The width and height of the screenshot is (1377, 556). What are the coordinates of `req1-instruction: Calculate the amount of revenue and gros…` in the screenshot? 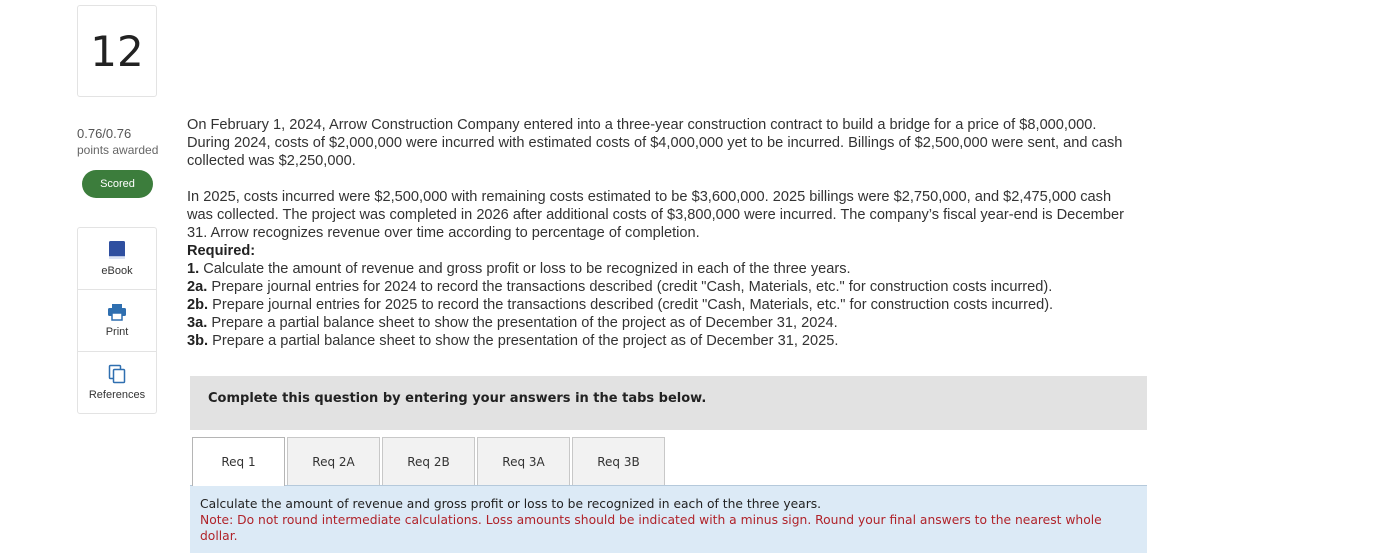 It's located at (511, 504).